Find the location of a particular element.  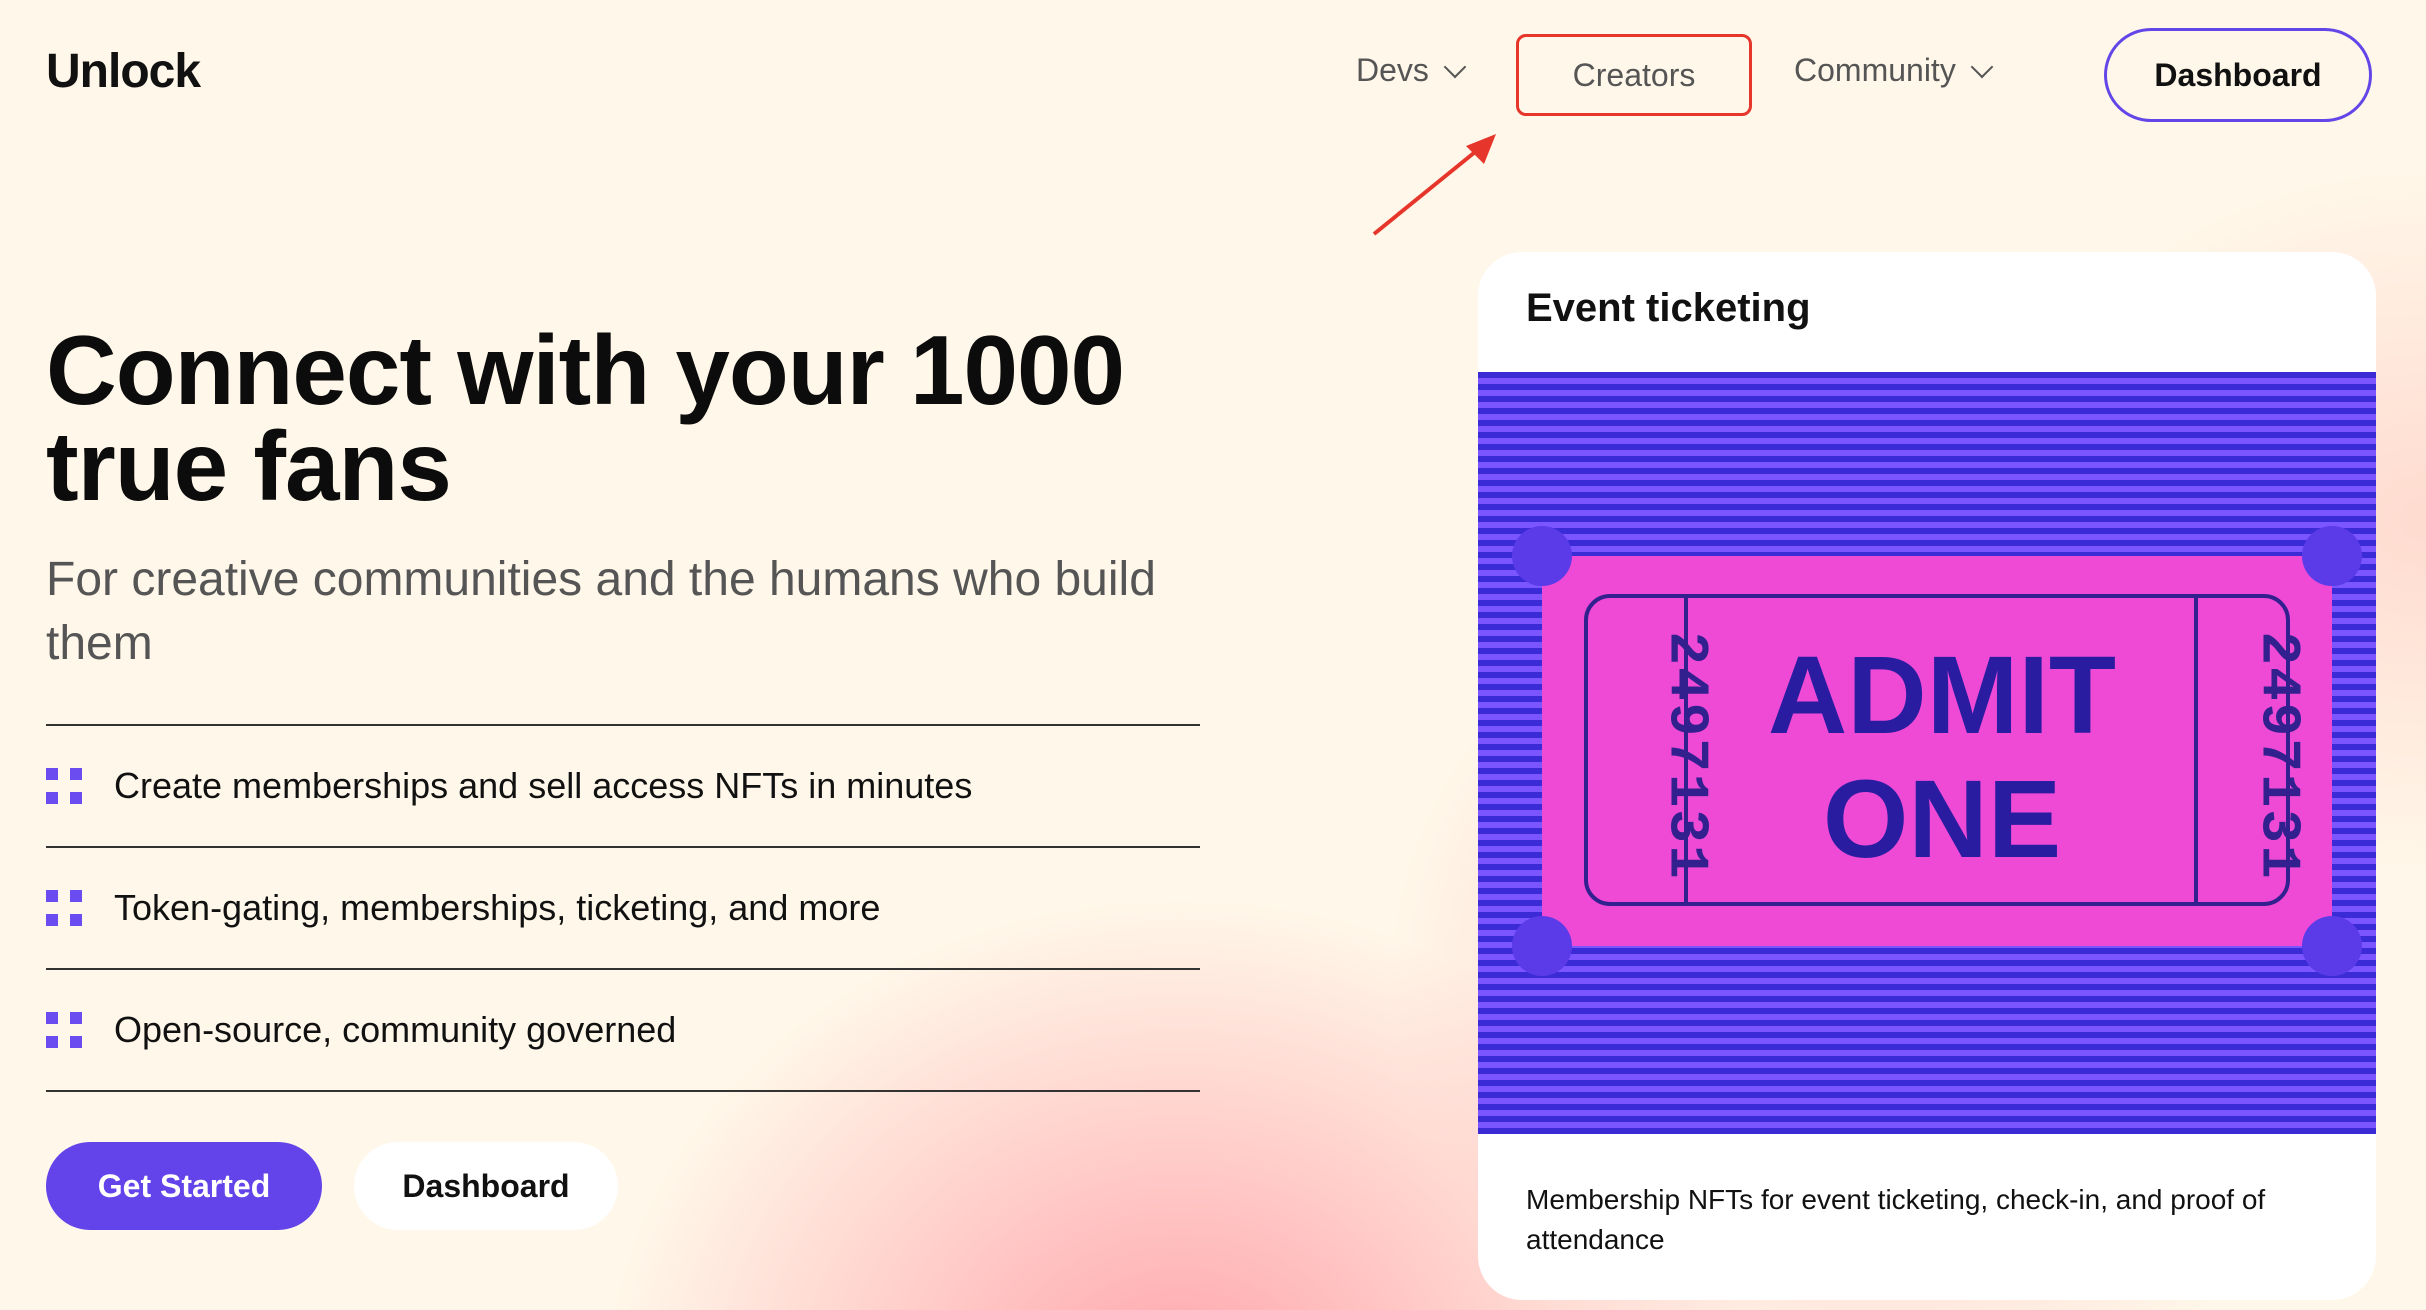

nav-devs: Devs is located at coordinates (1411, 70).